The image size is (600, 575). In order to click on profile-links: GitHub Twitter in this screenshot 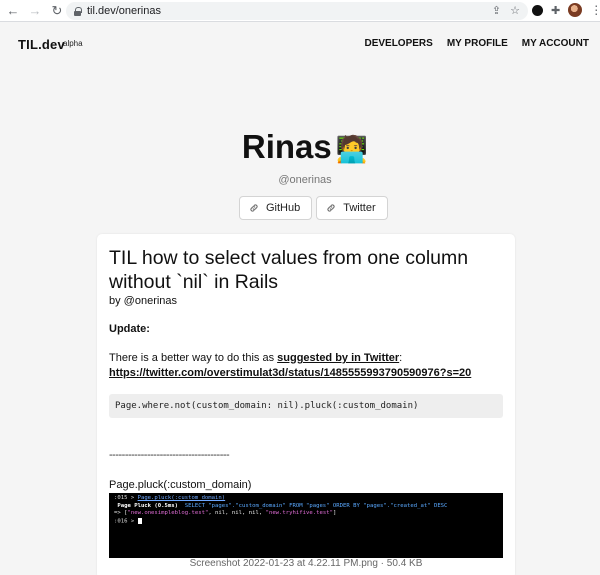, I will do `click(313, 208)`.